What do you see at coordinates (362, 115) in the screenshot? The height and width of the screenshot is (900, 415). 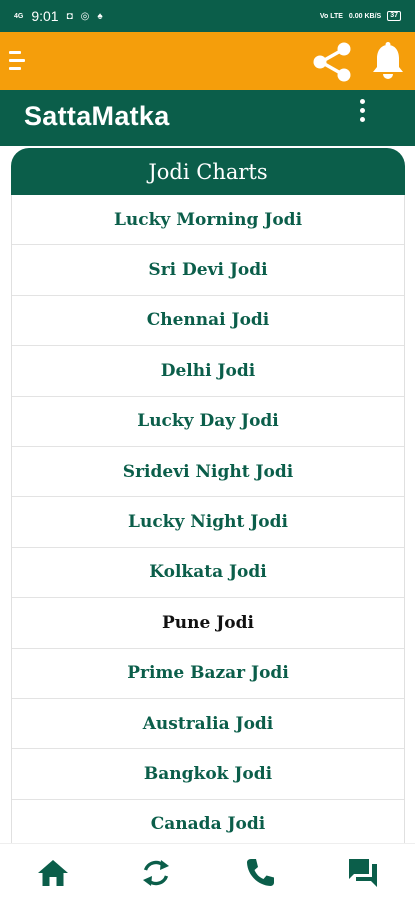 I see `more-vertical-icon` at bounding box center [362, 115].